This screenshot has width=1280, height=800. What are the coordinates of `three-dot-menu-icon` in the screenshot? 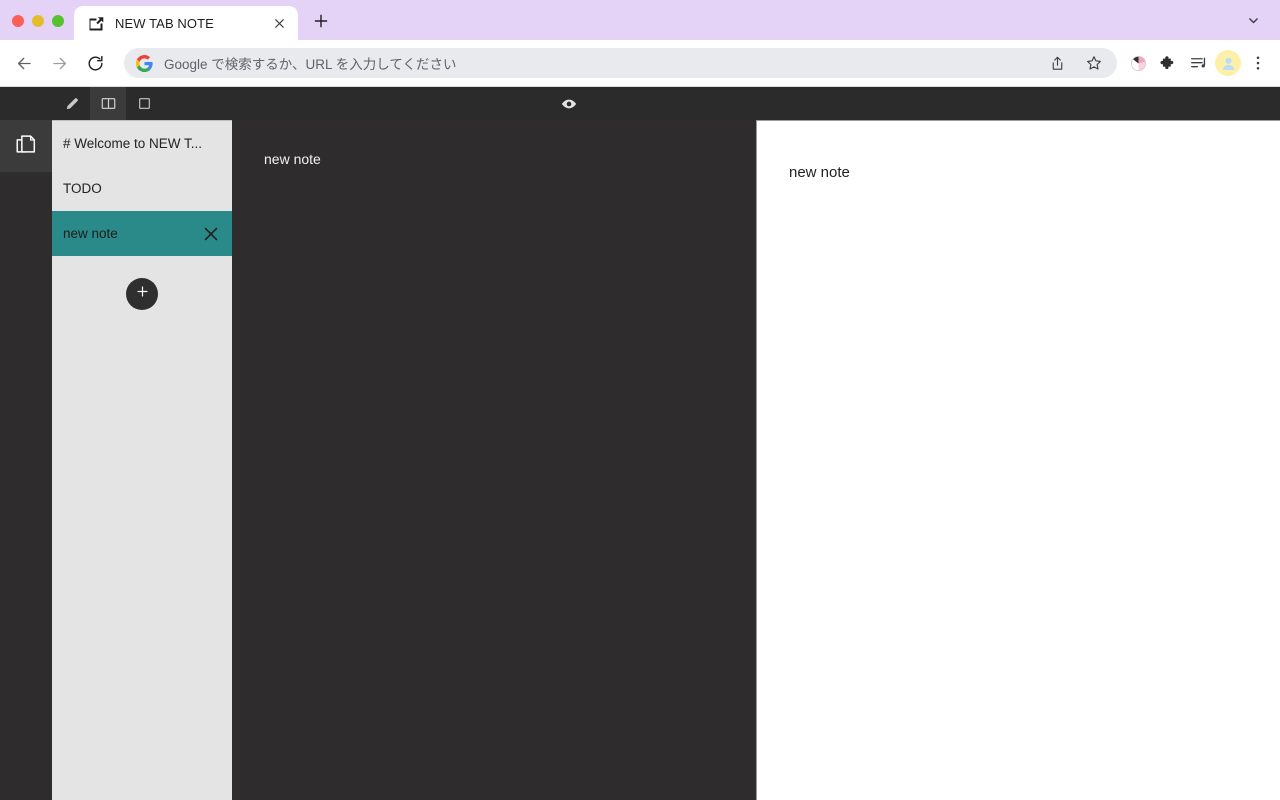 It's located at (1258, 63).